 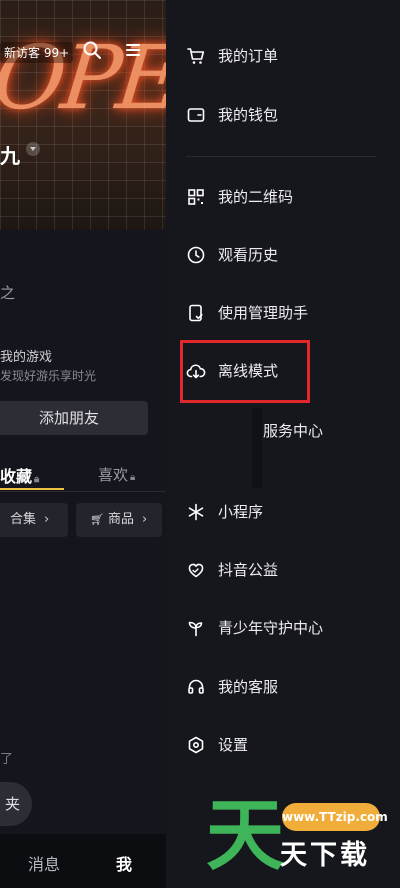 I want to click on settings-hexagon-icon, so click(x=196, y=745).